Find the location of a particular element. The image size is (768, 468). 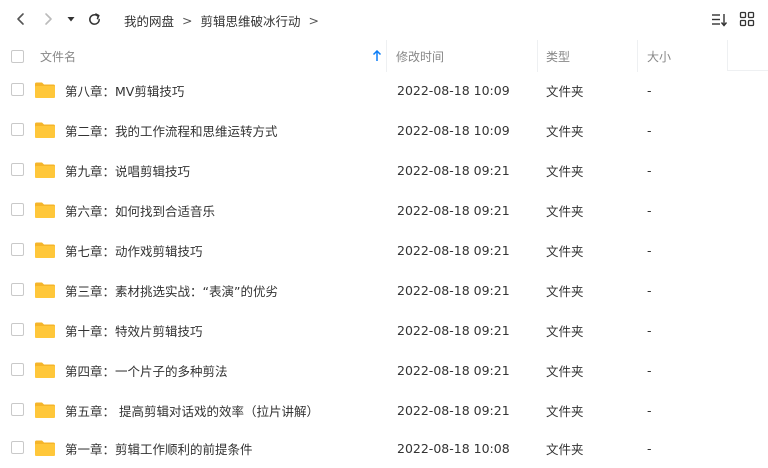

file-name: 第十章：特效片剪辑技巧 is located at coordinates (134, 330).